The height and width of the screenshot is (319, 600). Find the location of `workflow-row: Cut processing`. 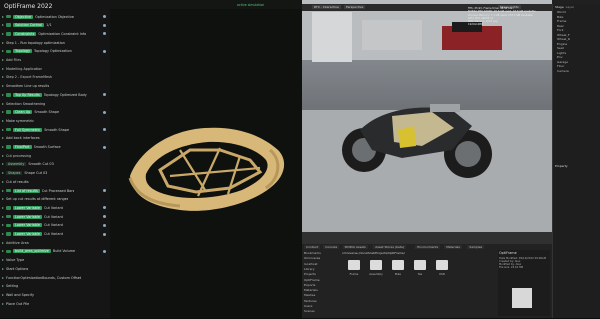

workflow-row: Cut processing is located at coordinates (54, 155).